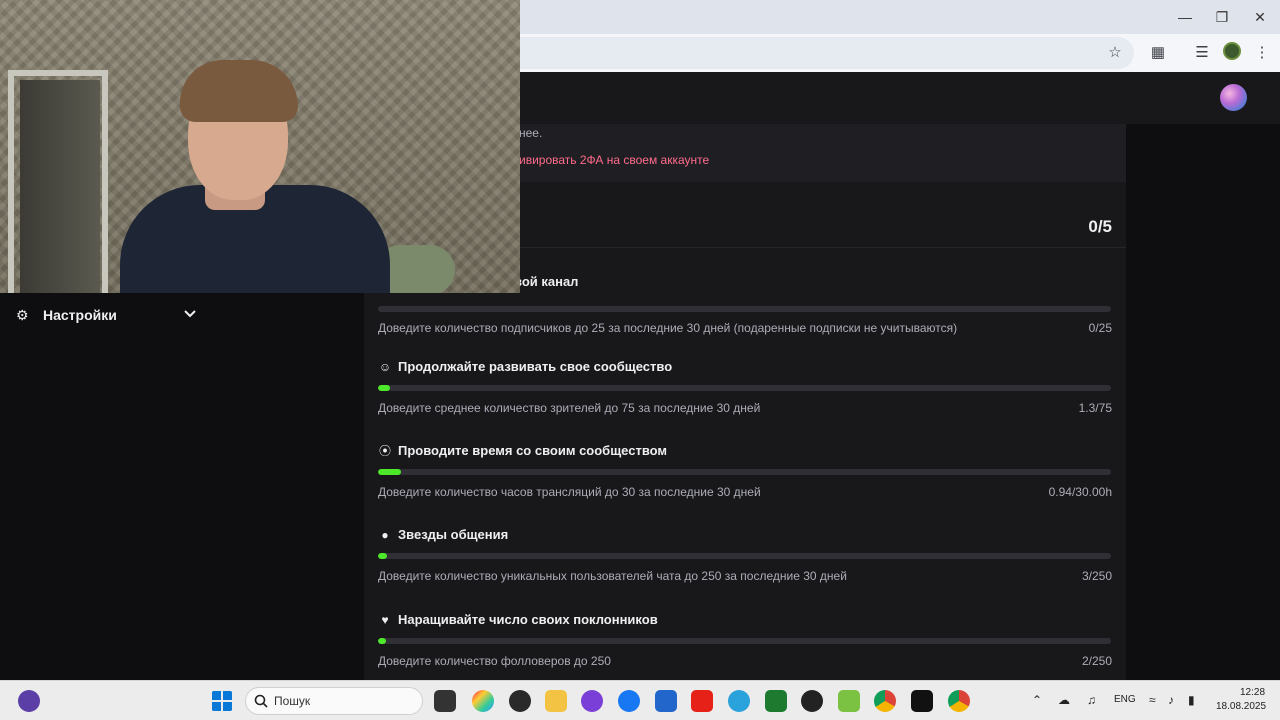 Image resolution: width=1280 pixels, height=720 pixels. I want to click on search-label: Пошук, so click(292, 701).